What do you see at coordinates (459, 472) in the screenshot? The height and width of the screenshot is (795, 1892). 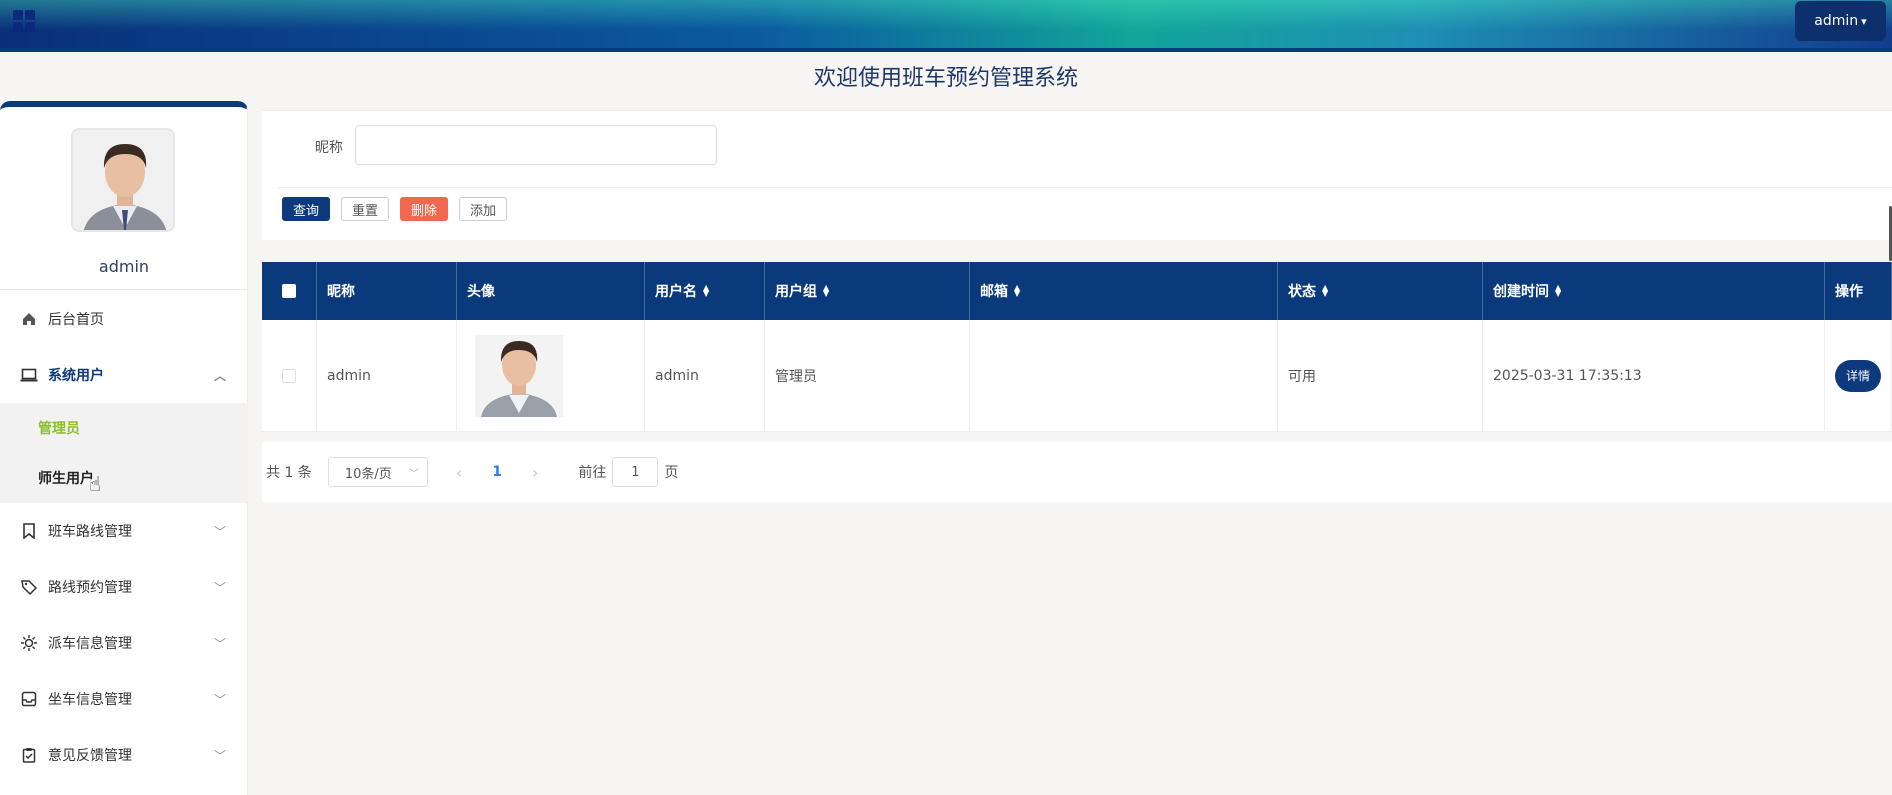 I see `prev-page-button: ‹` at bounding box center [459, 472].